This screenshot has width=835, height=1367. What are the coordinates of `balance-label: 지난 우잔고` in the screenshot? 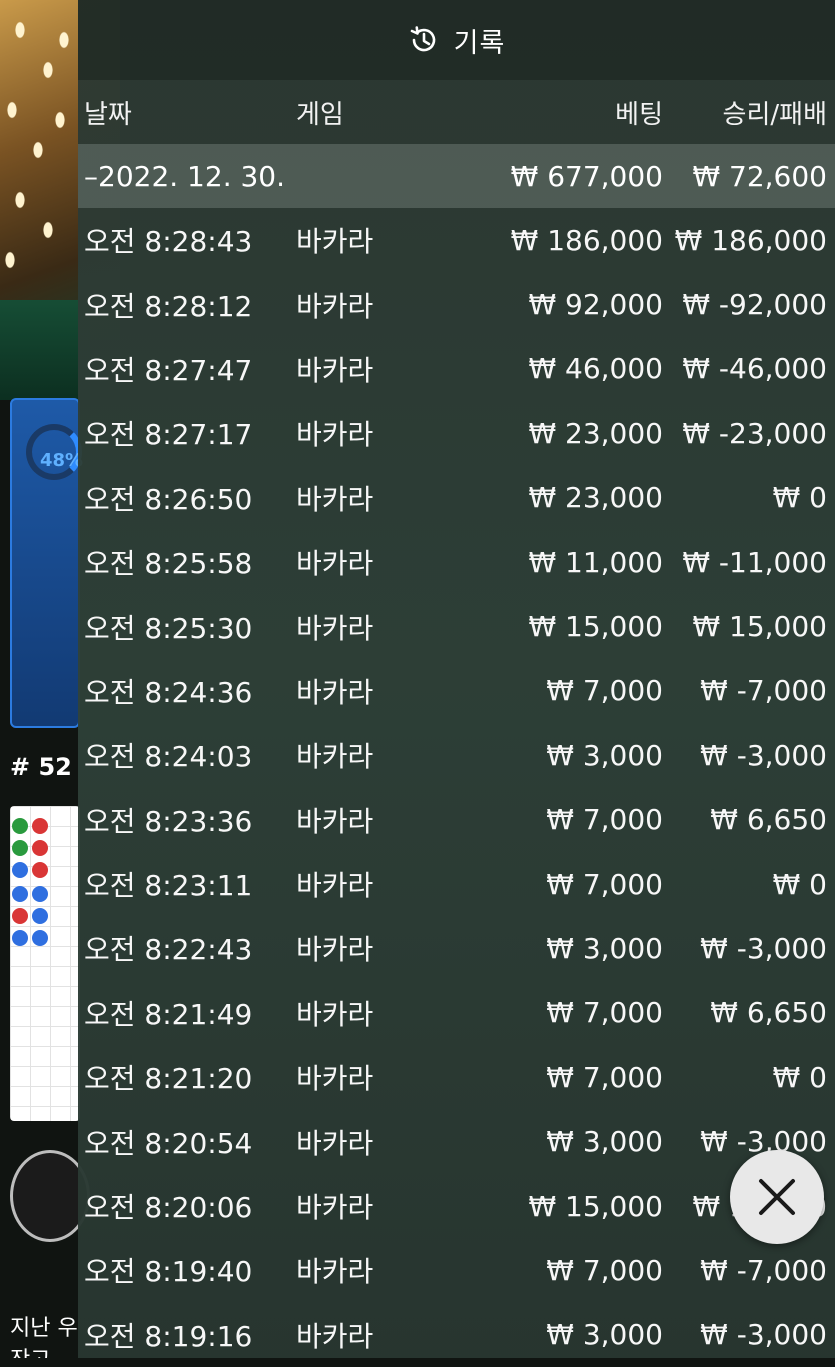 It's located at (44, 1337).